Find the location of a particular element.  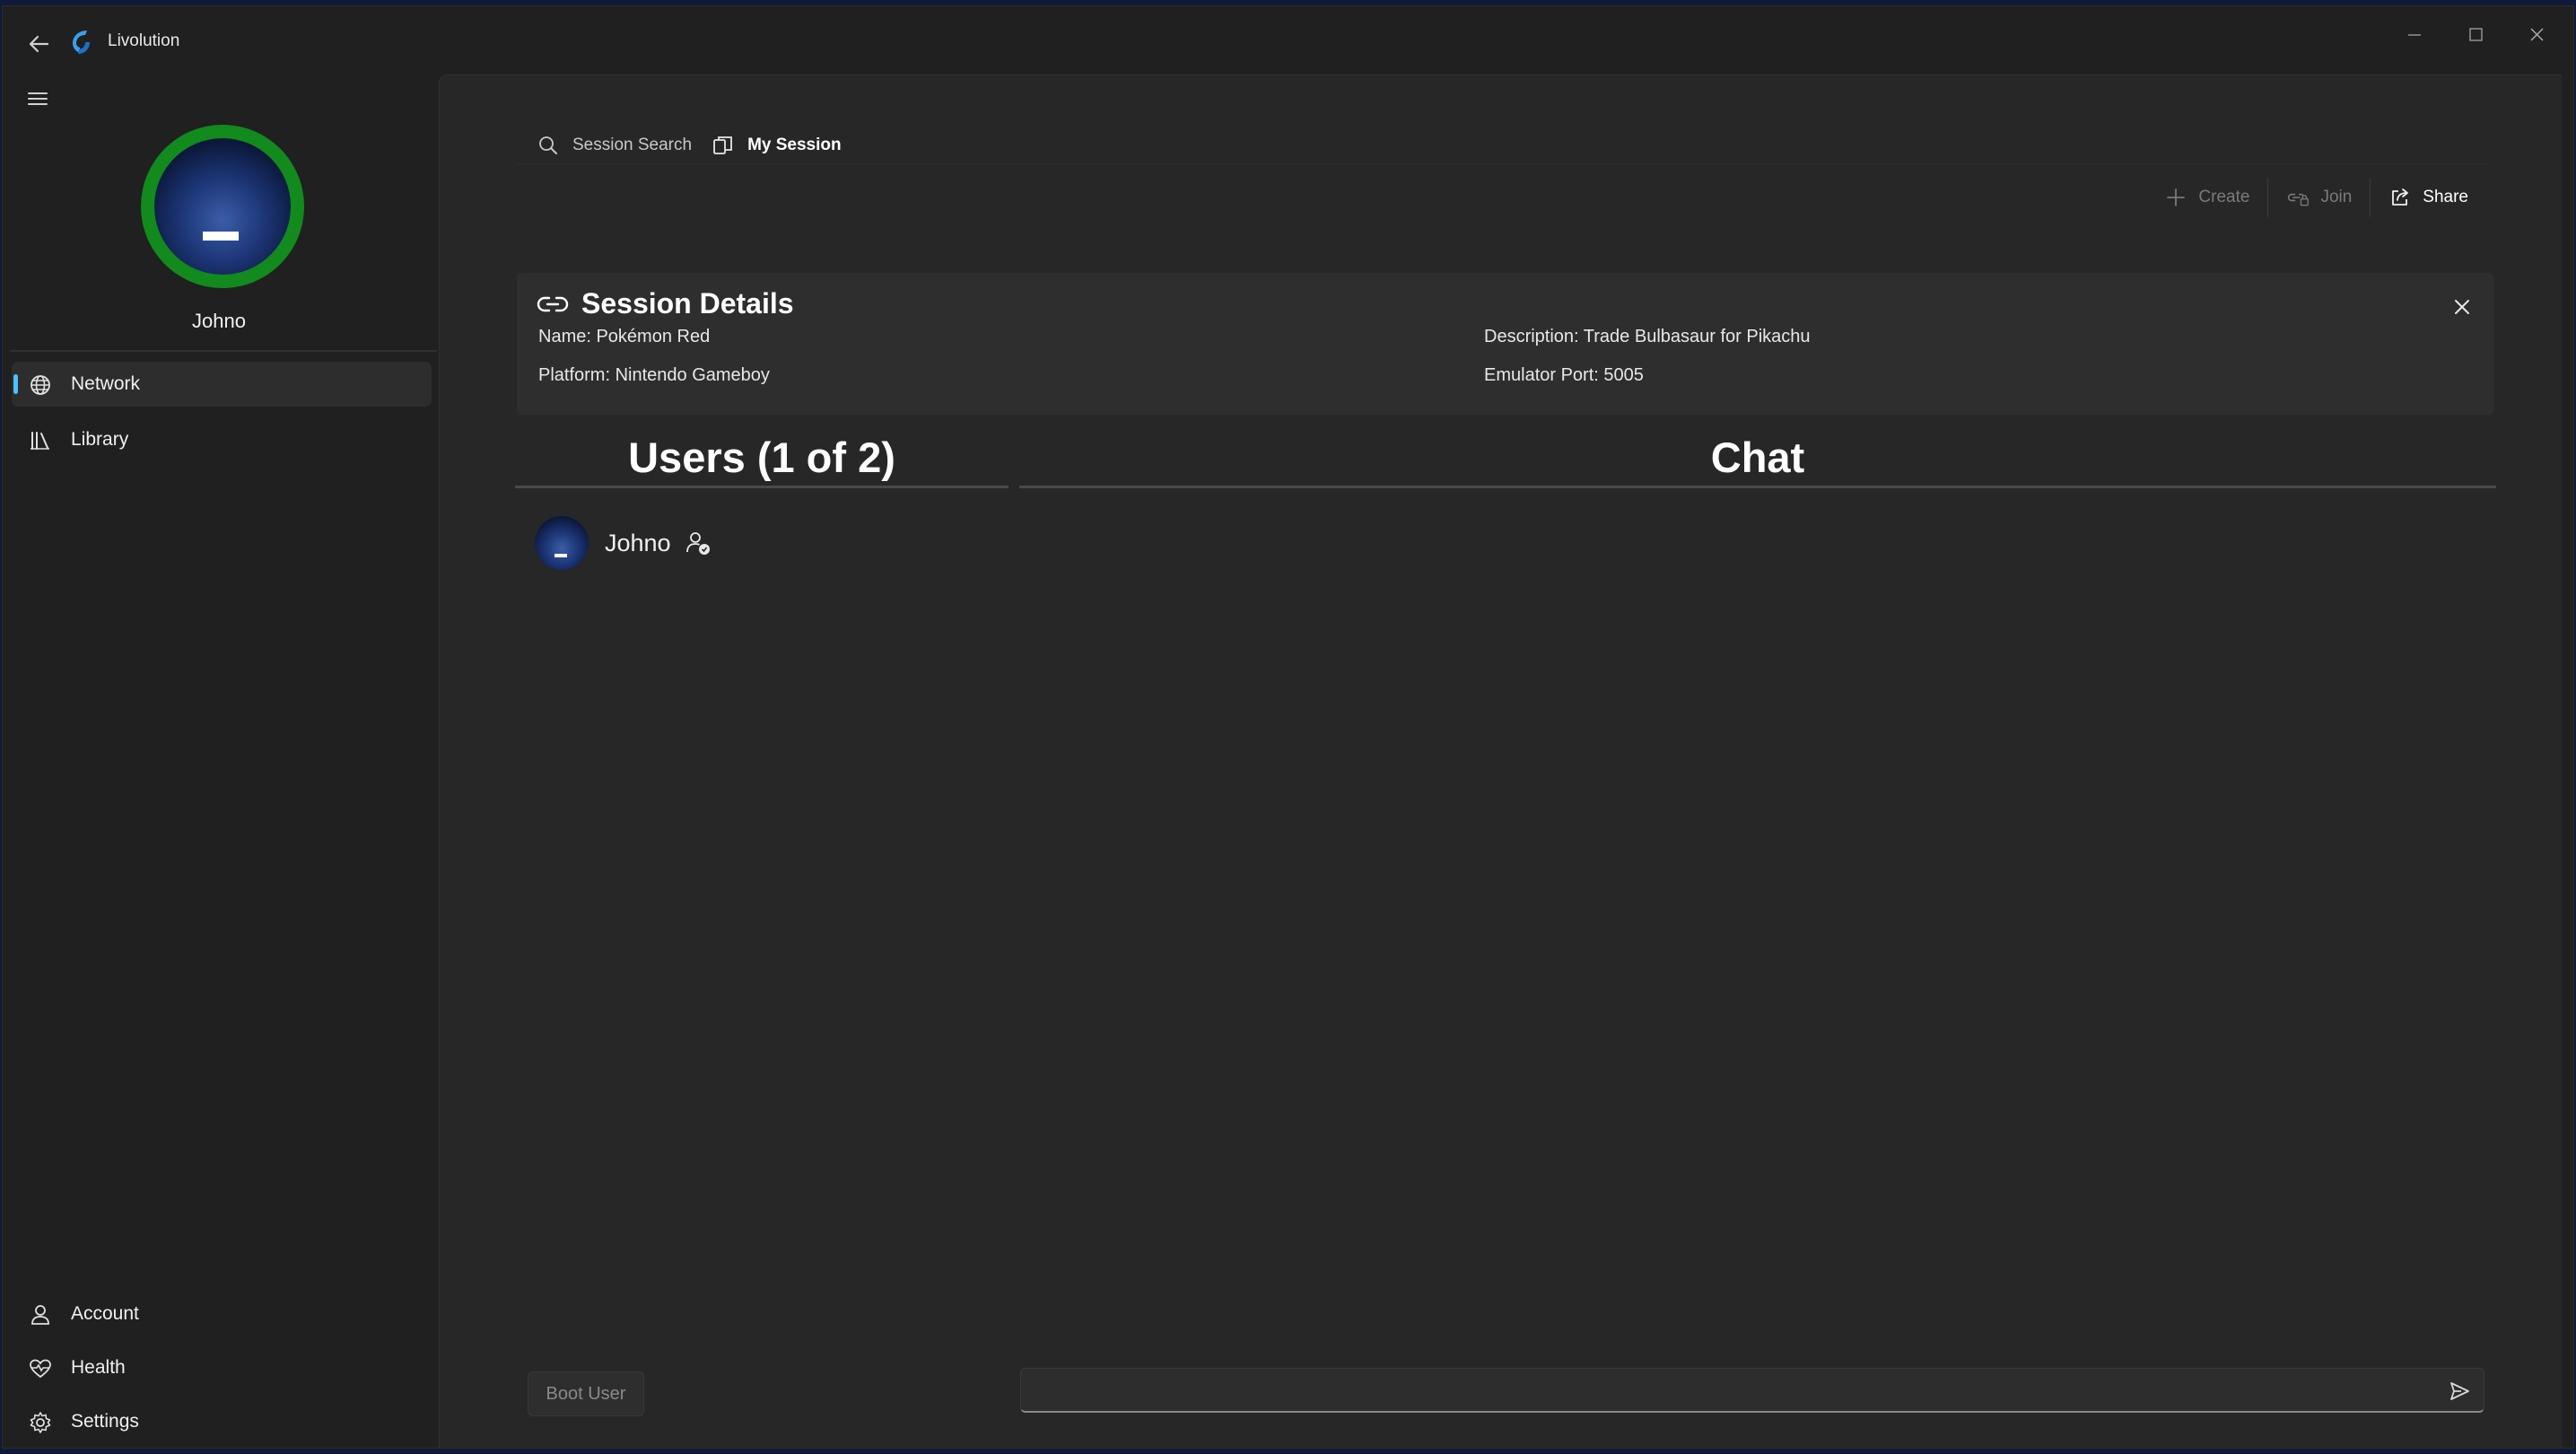

profile-avatar is located at coordinates (223, 206).